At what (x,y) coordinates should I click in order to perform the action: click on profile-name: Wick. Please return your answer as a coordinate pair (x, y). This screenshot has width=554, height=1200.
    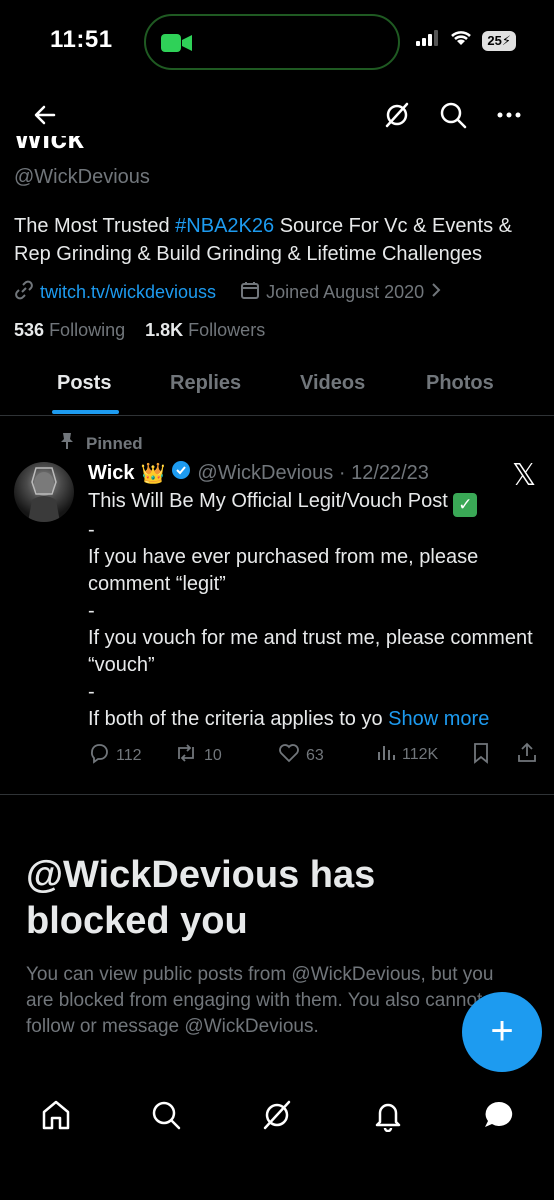
    Looking at the image, I should click on (49, 145).